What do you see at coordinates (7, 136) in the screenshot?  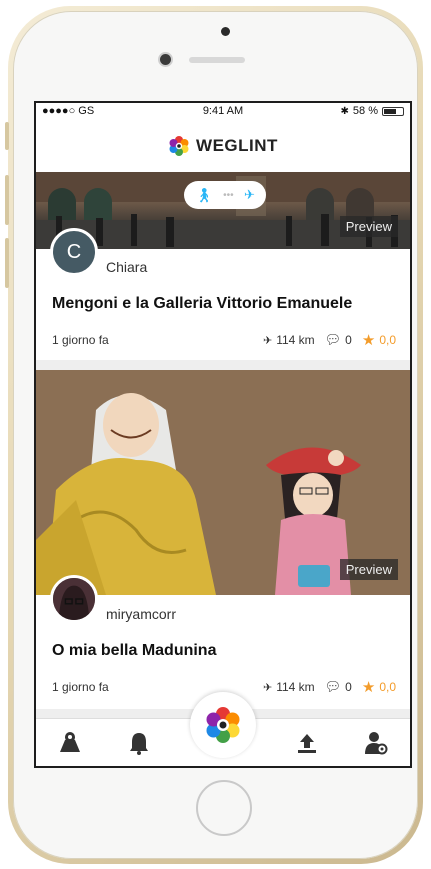 I see `mute-switch` at bounding box center [7, 136].